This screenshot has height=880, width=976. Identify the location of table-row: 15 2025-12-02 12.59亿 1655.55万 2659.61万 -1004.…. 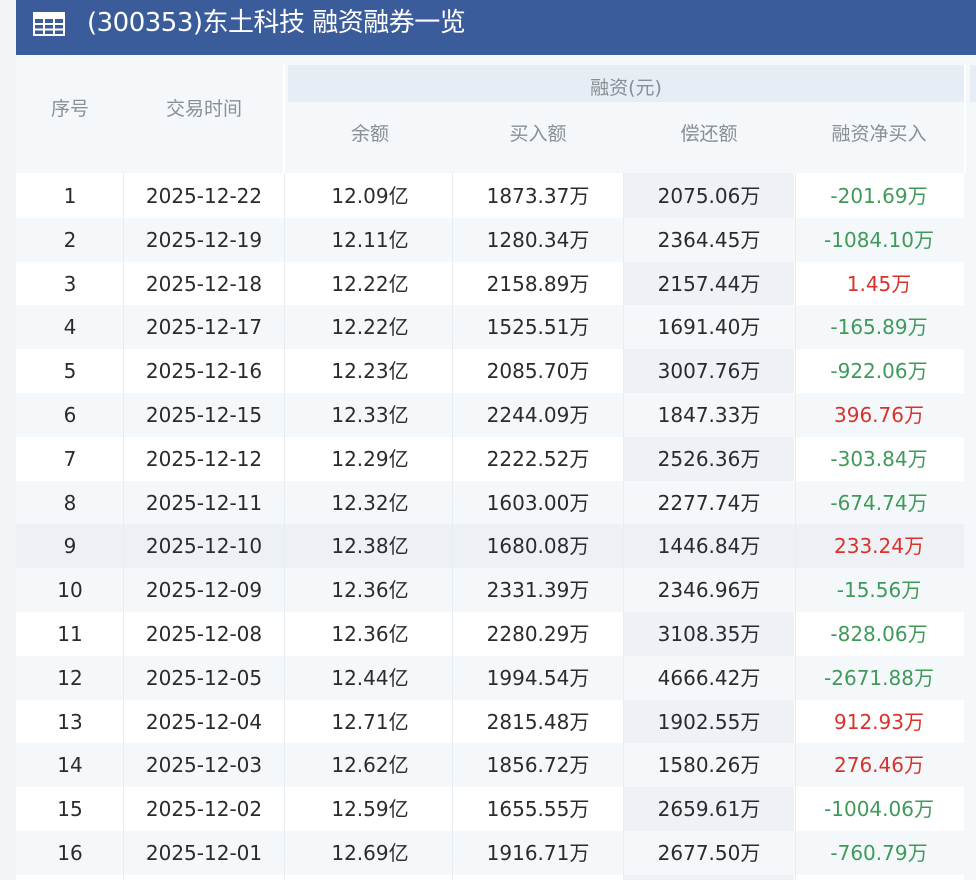
(496, 809).